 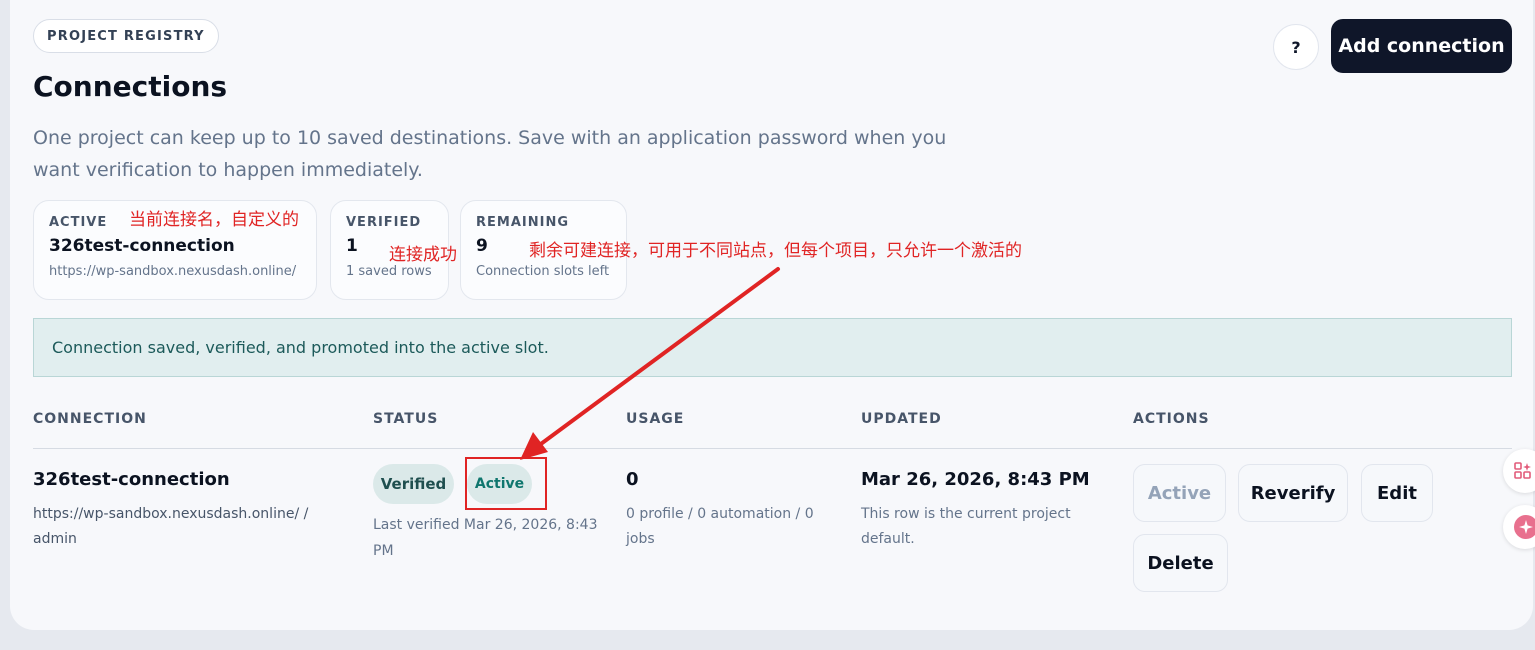 What do you see at coordinates (655, 419) in the screenshot?
I see `col-header-usage: USAGE` at bounding box center [655, 419].